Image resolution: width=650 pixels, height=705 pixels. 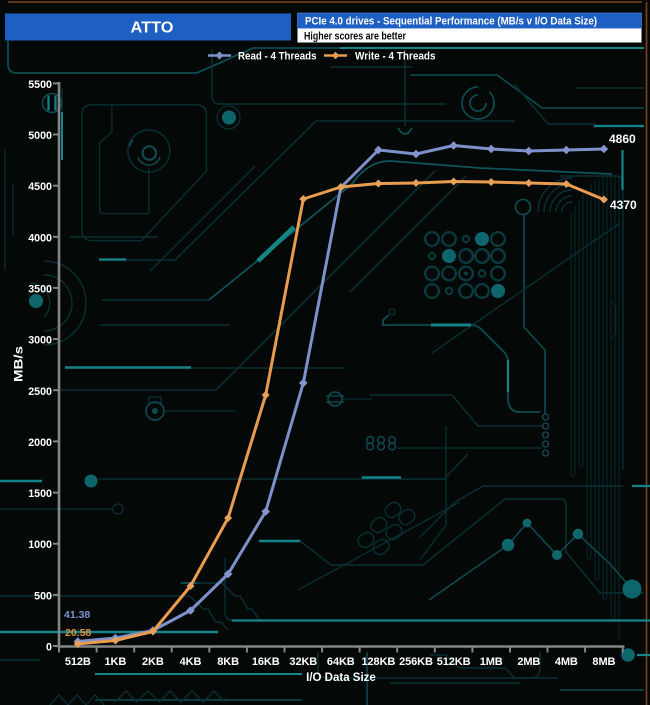 I want to click on svg-text: 2KB, so click(x=153, y=662).